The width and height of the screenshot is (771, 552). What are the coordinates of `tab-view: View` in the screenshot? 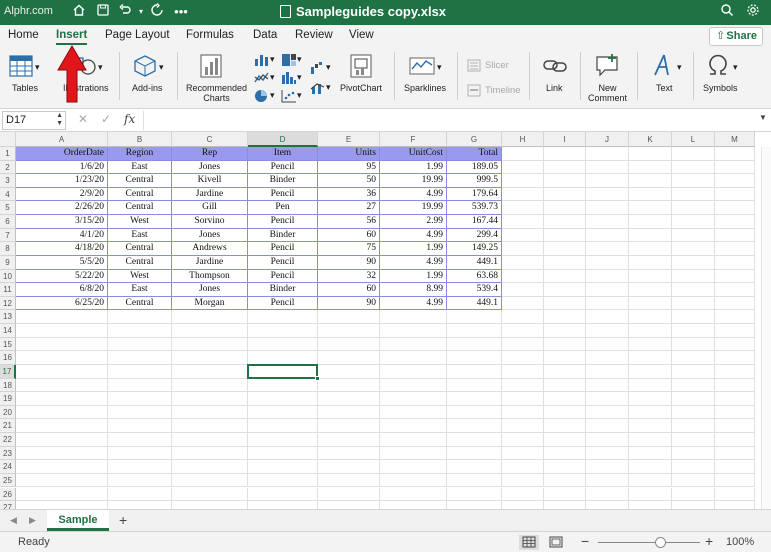 It's located at (361, 35).